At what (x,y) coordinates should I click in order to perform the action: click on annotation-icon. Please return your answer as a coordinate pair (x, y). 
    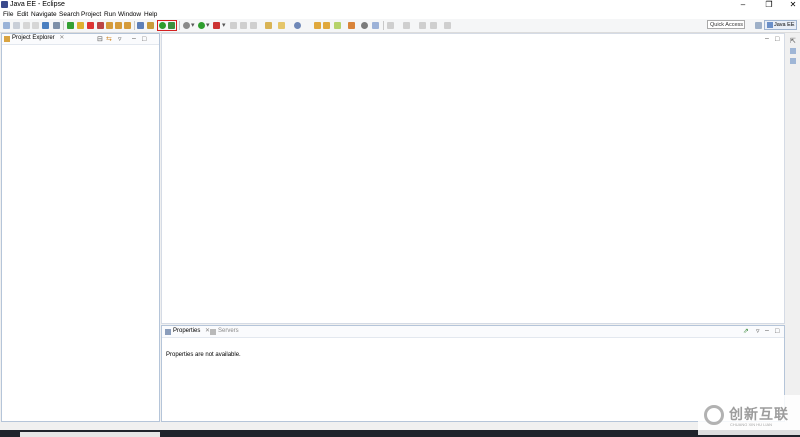
    Looking at the image, I should click on (337, 25).